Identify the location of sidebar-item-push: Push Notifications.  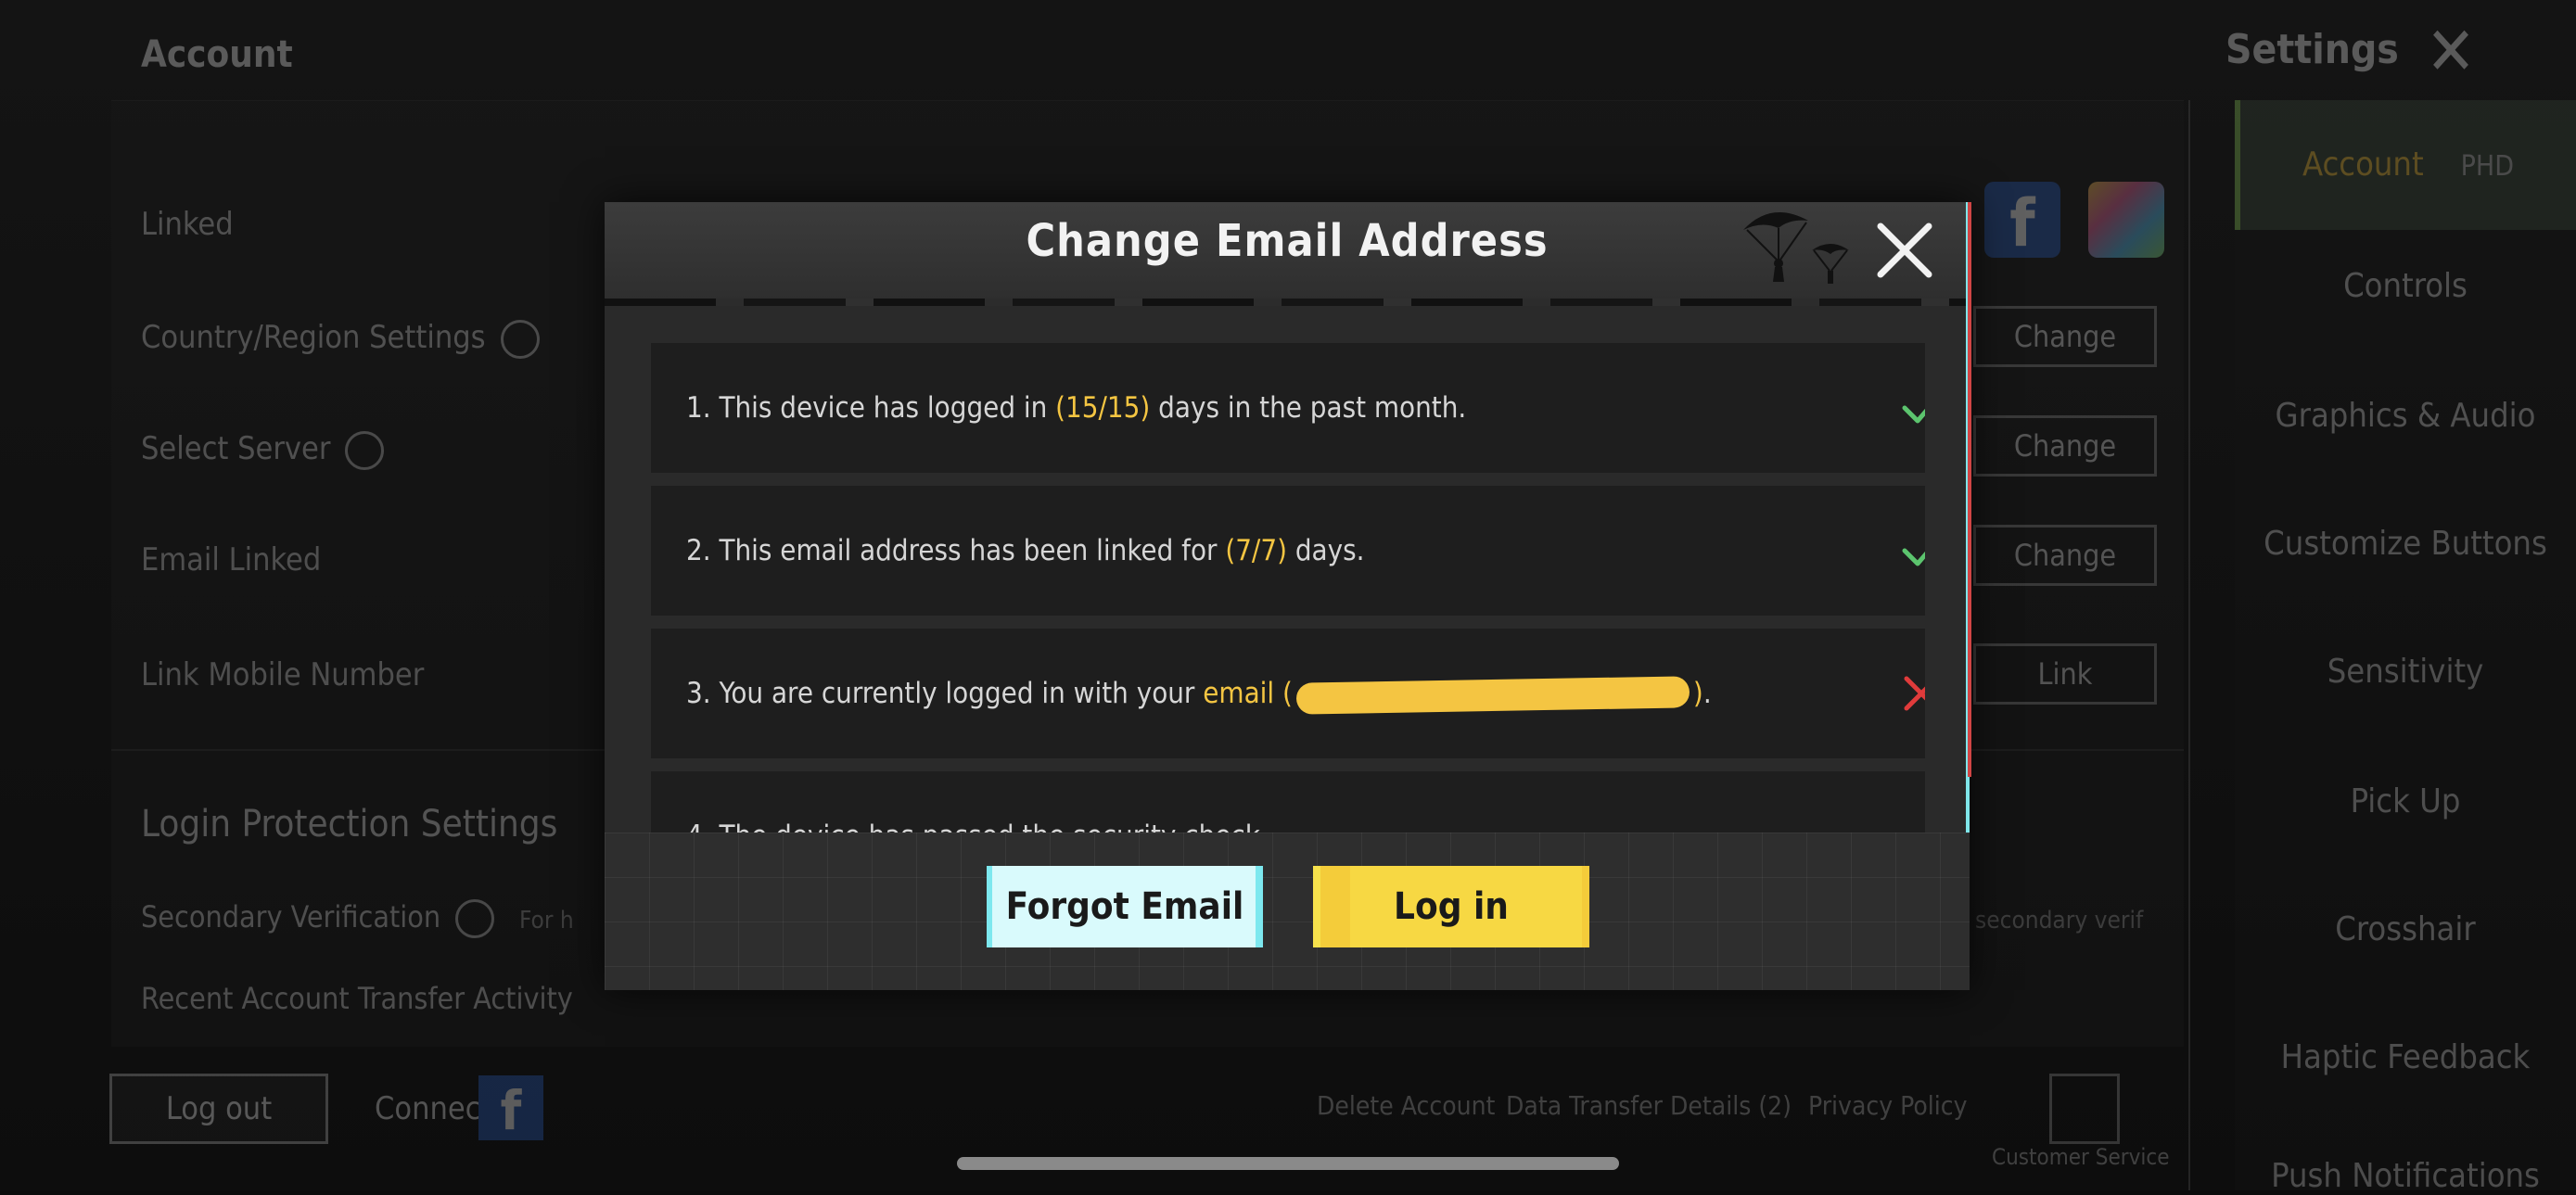
(2406, 1176).